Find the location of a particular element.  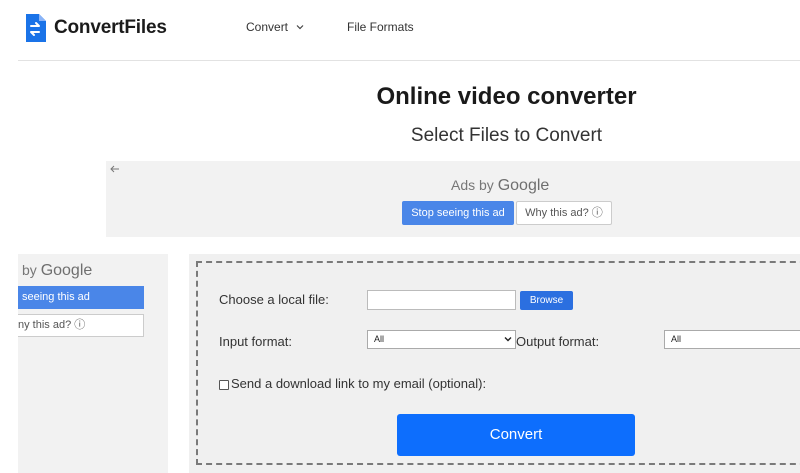

stop-seeing-ad-button: Stop seeing this ad is located at coordinates (458, 213).